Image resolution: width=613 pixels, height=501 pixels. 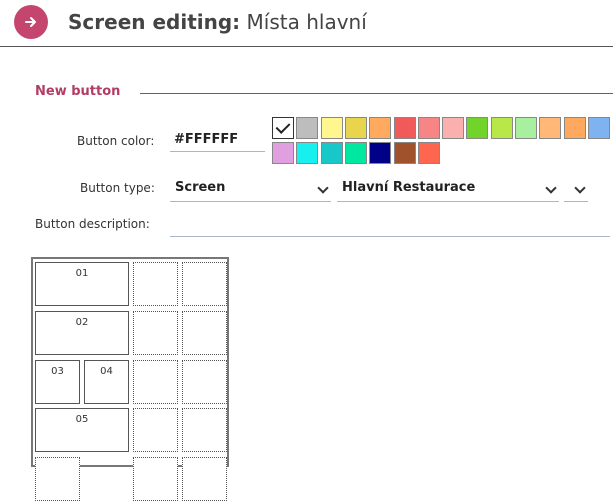 I want to click on button-type-label: Button type:, so click(x=117, y=188).